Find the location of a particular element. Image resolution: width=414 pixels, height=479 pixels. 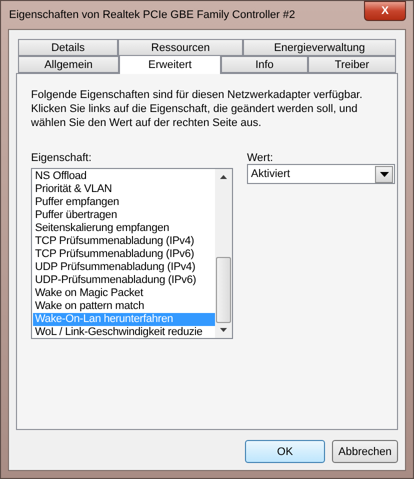

value-label: Wert: is located at coordinates (260, 158).